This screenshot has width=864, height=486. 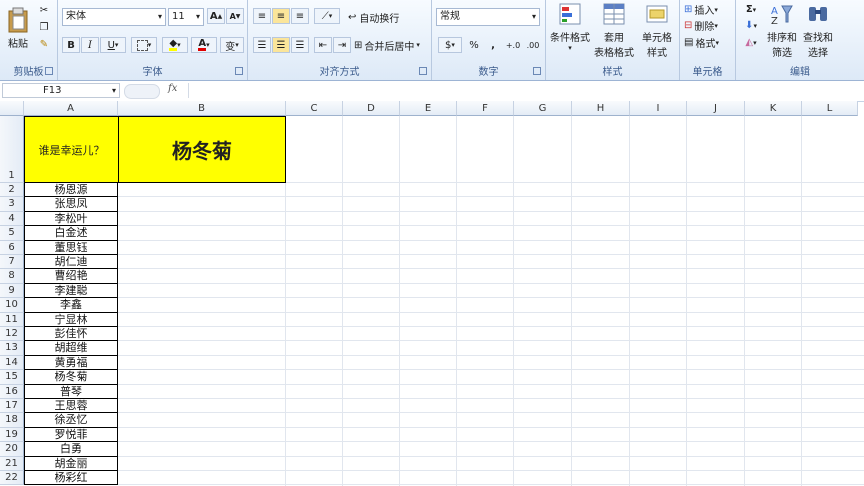 I want to click on find-select-button: 查找和 选择, so click(x=818, y=31).